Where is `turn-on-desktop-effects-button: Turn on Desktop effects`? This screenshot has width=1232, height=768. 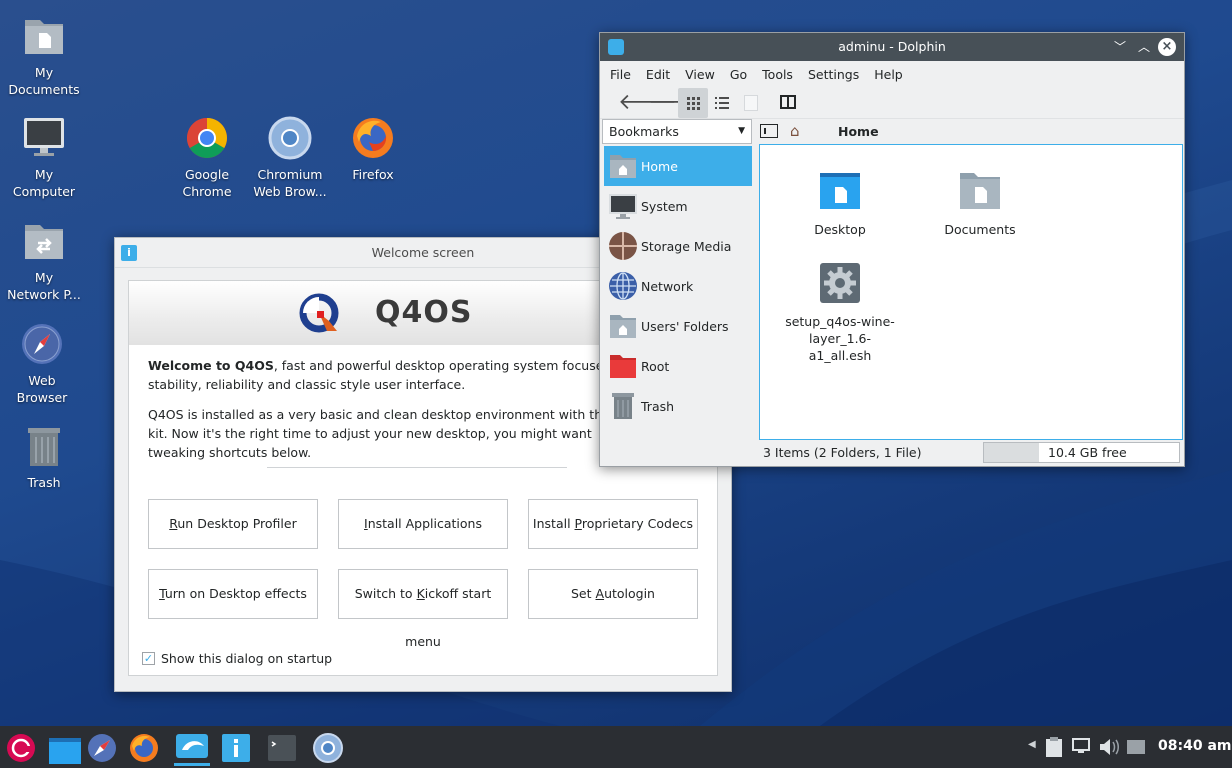 turn-on-desktop-effects-button: Turn on Desktop effects is located at coordinates (233, 594).